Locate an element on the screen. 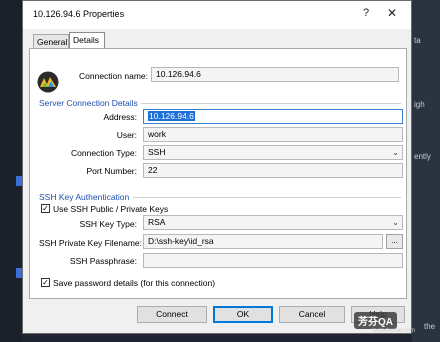 The height and width of the screenshot is (342, 440). port-field: 22 is located at coordinates (273, 170).